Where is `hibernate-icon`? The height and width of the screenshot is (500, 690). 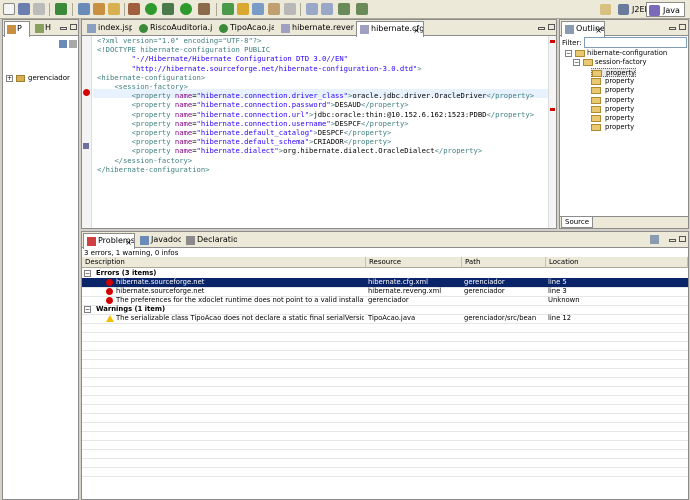
hibernate-icon is located at coordinates (134, 9).